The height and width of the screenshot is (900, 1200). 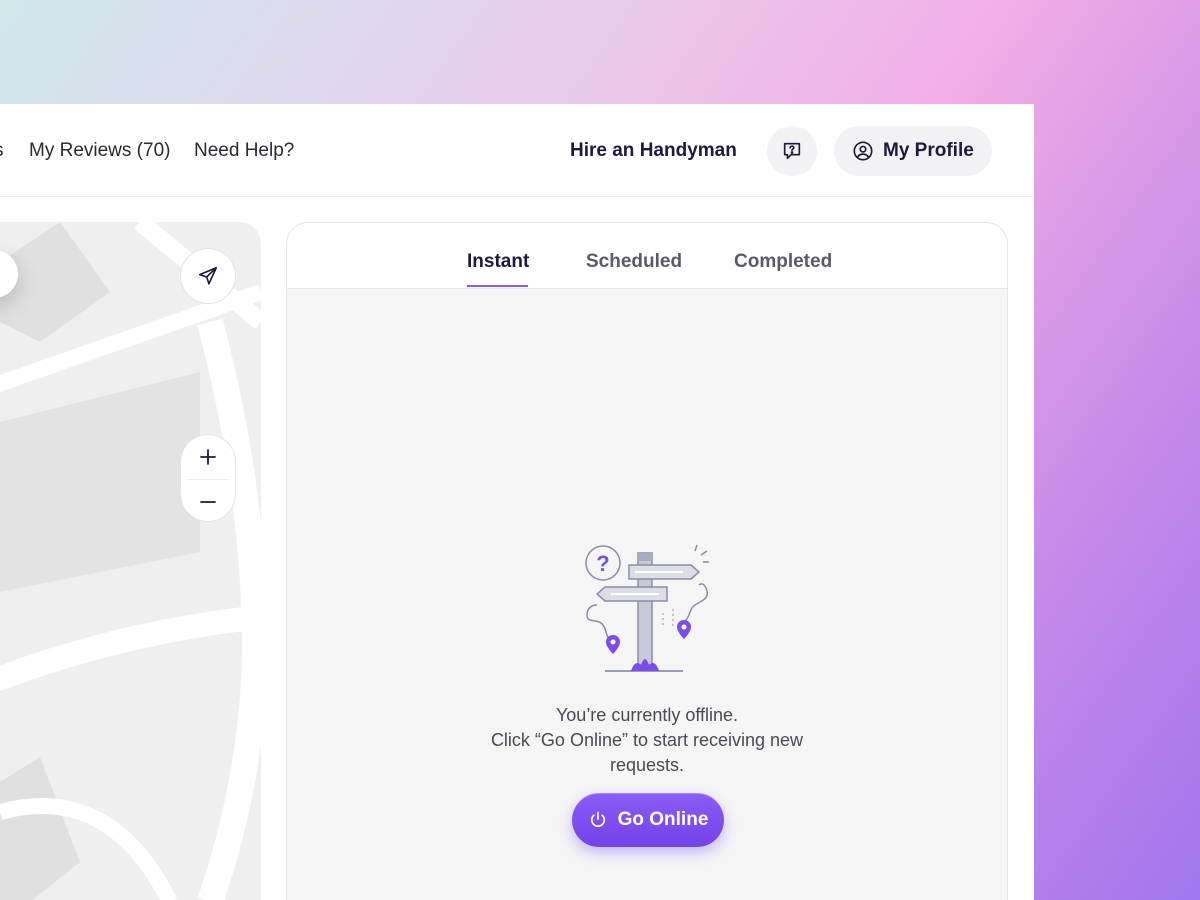 I want to click on tab-scheduled: Scheduled, so click(x=634, y=262).